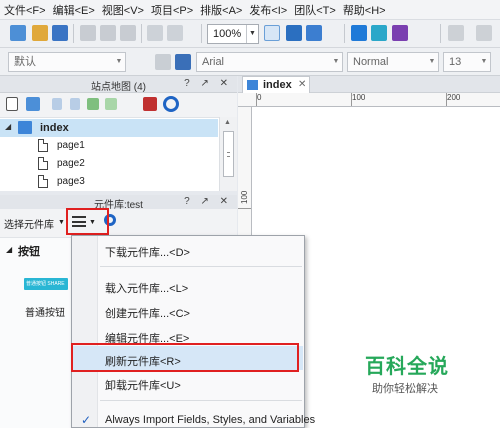 The width and height of the screenshot is (500, 428). What do you see at coordinates (371, 62) in the screenshot?
I see `font-weight-value: Normal` at bounding box center [371, 62].